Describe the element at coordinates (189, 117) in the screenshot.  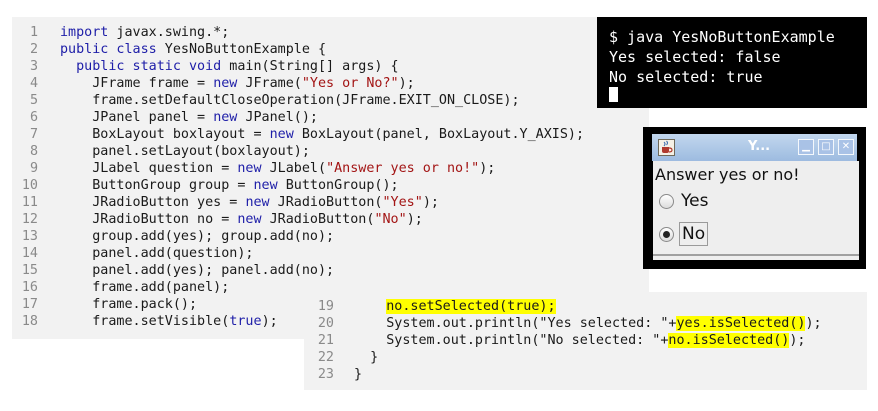
I see `code-text: JPanel panel = new JPanel();` at that location.